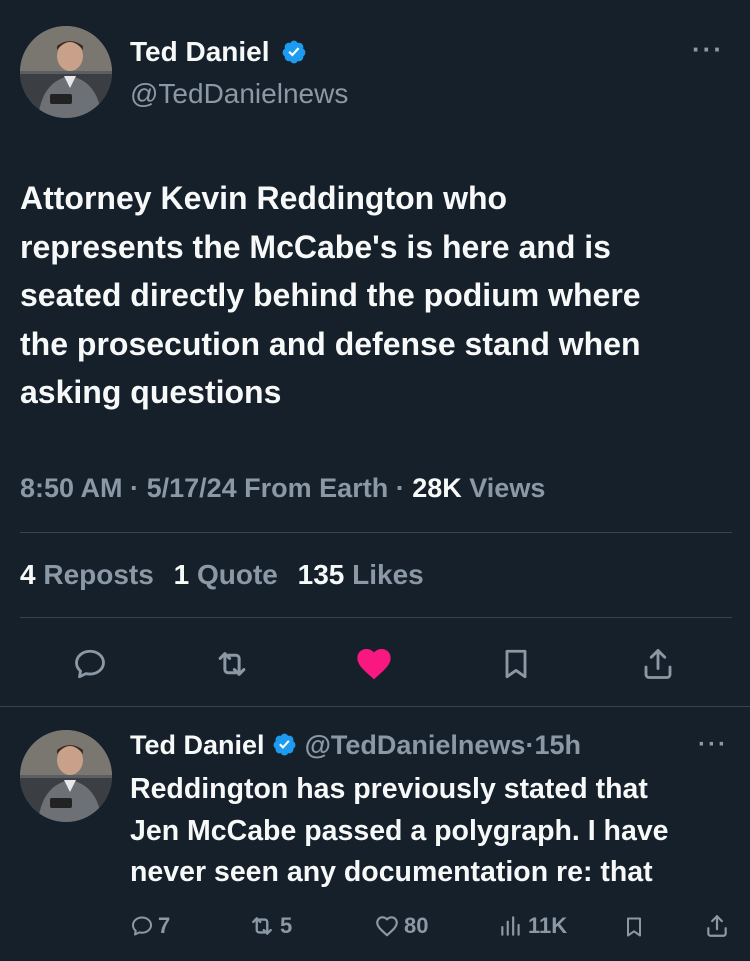 The image size is (750, 961). I want to click on views-count: 11K, so click(548, 925).